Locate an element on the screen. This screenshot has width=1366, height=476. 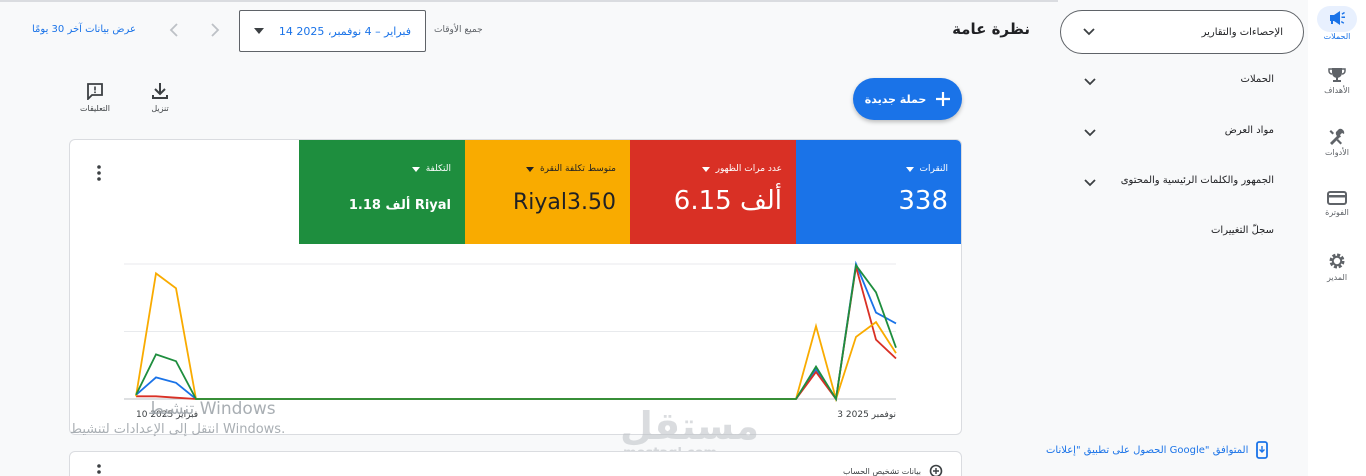
date-range-value: 14 فبراير – 4 نوفمبر، 2025 is located at coordinates (344, 31).